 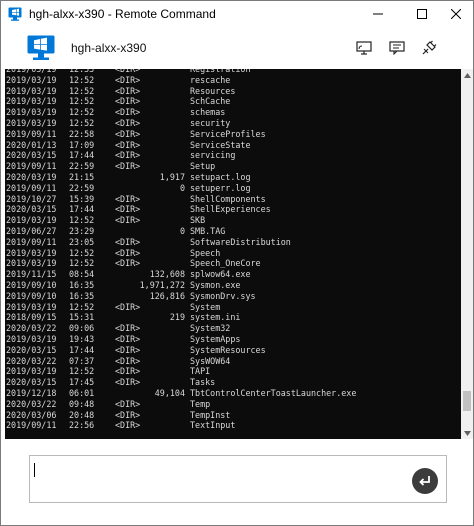 What do you see at coordinates (233, 231) in the screenshot?
I see `console-line: 2019/06/27 23:29 0 SMB.TAG` at bounding box center [233, 231].